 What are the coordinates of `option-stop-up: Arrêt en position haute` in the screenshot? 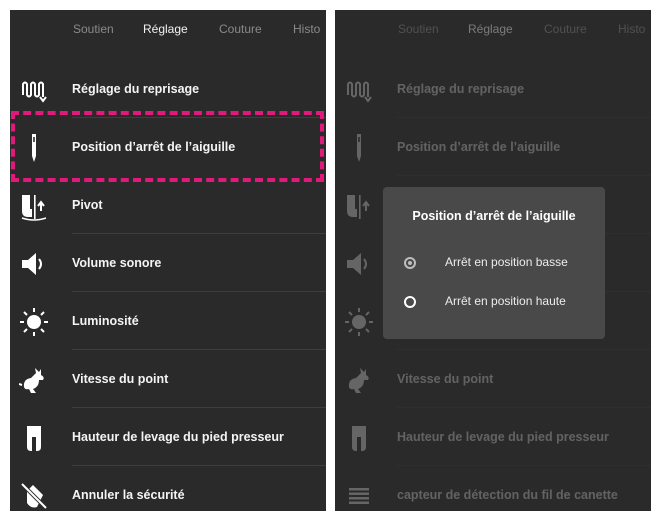 It's located at (494, 304).